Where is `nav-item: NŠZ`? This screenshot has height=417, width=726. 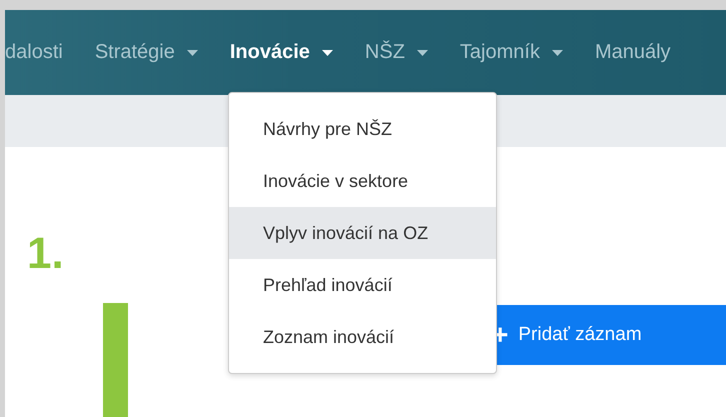 nav-item: NŠZ is located at coordinates (396, 52).